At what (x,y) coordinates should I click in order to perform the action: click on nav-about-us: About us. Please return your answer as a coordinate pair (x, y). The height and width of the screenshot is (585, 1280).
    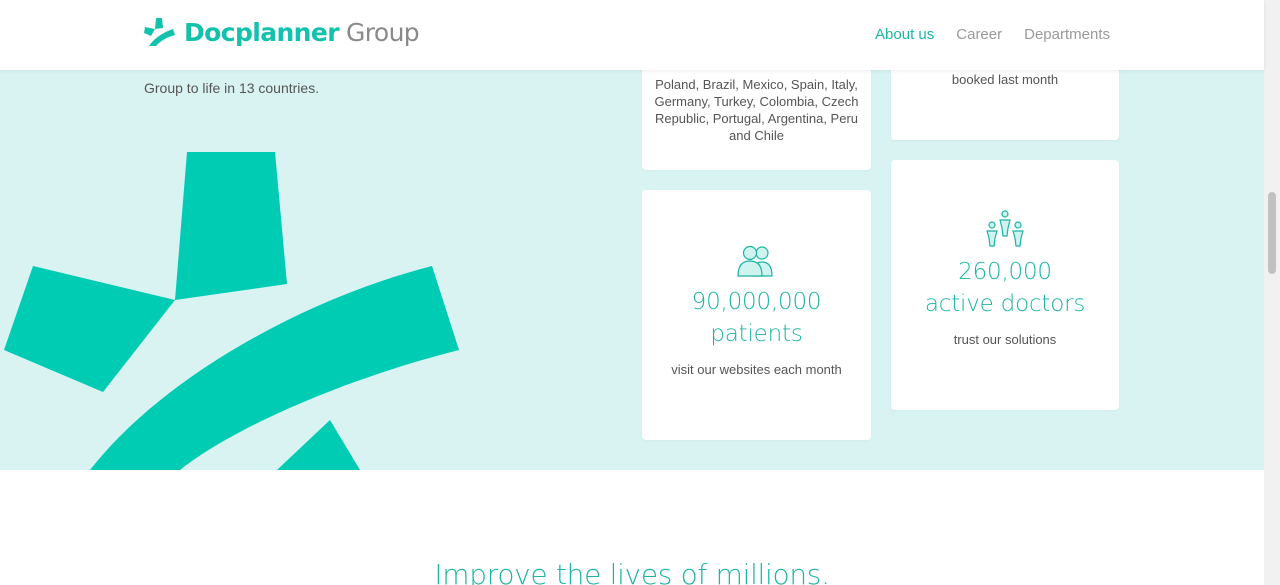
    Looking at the image, I should click on (904, 34).